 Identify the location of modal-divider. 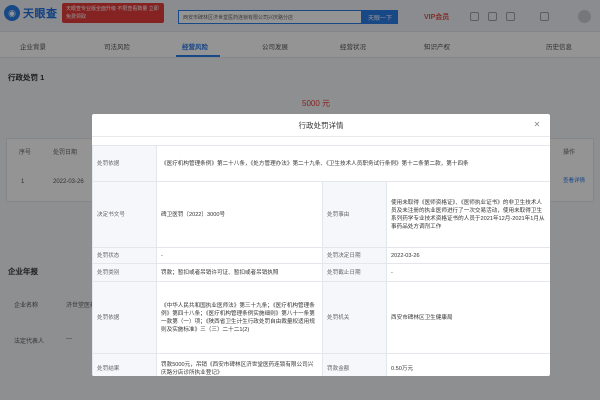
(321, 136).